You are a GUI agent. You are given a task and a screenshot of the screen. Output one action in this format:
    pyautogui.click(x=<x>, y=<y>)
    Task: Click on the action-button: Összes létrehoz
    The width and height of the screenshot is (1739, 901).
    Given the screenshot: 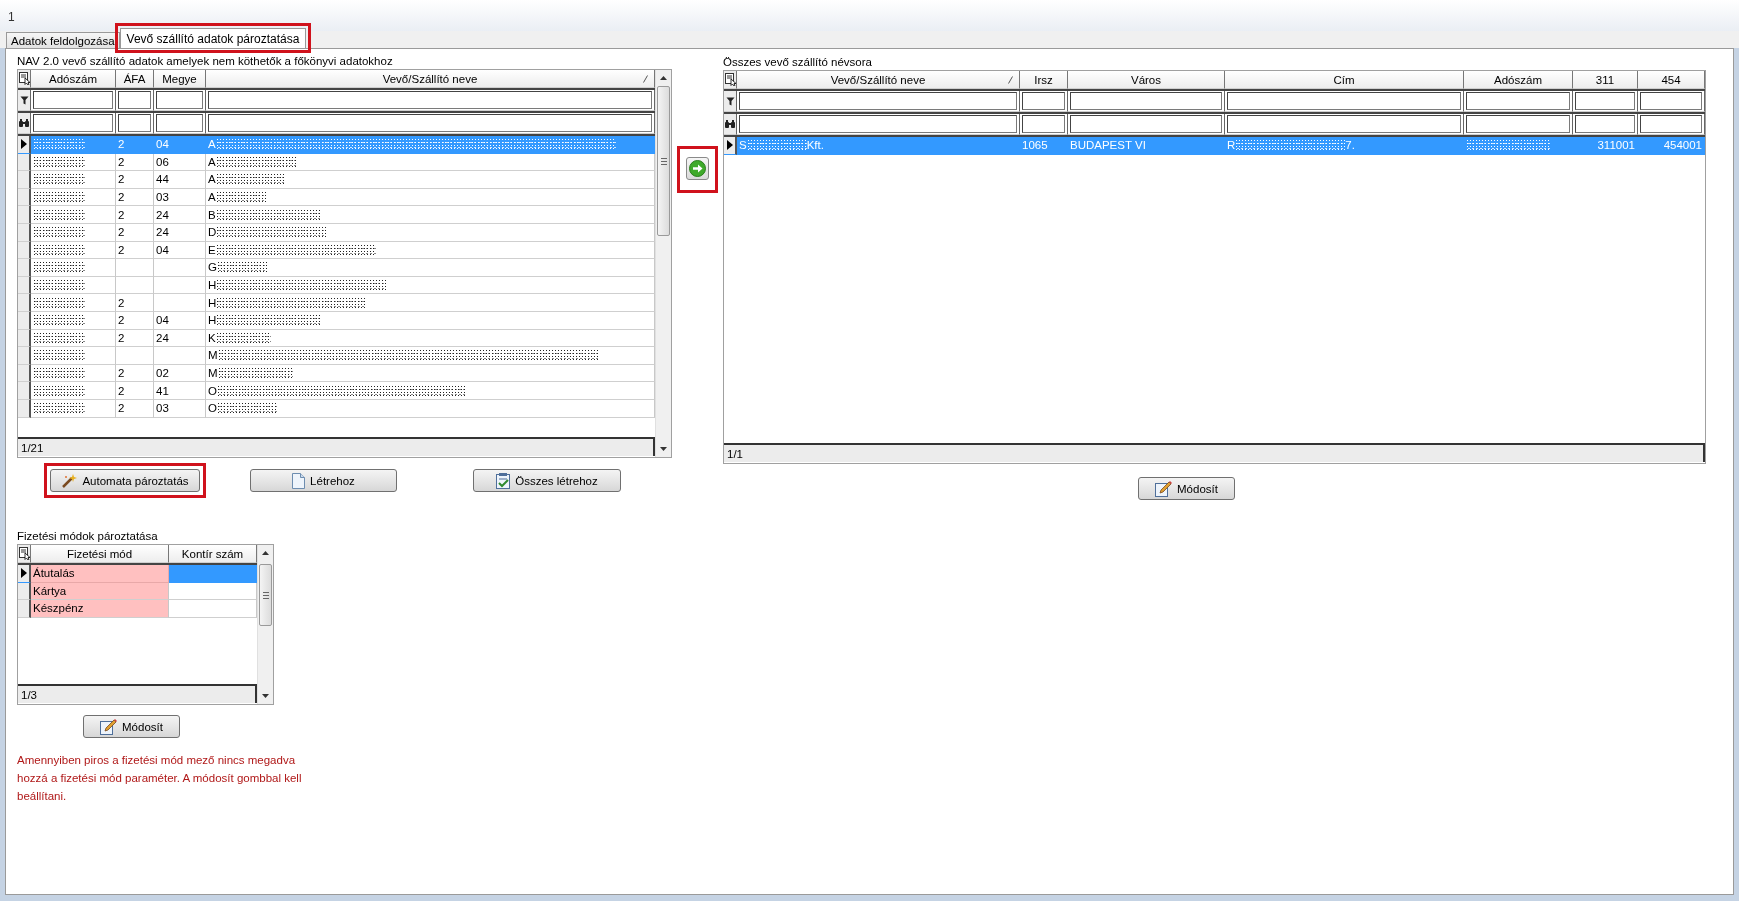 What is the action you would take?
    pyautogui.click(x=547, y=480)
    